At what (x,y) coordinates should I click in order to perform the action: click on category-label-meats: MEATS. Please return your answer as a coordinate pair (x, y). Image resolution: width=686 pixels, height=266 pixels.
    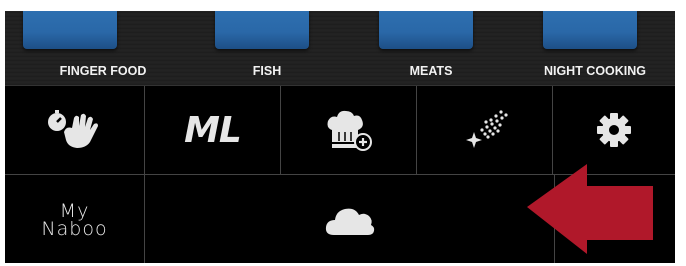
    Looking at the image, I should click on (431, 72).